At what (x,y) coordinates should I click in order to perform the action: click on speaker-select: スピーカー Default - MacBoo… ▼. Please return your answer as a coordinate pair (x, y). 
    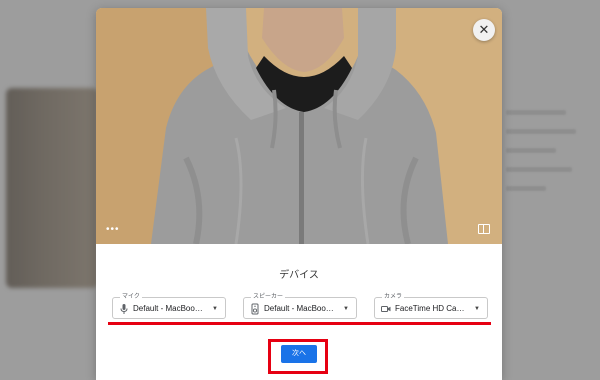
    Looking at the image, I should click on (300, 306).